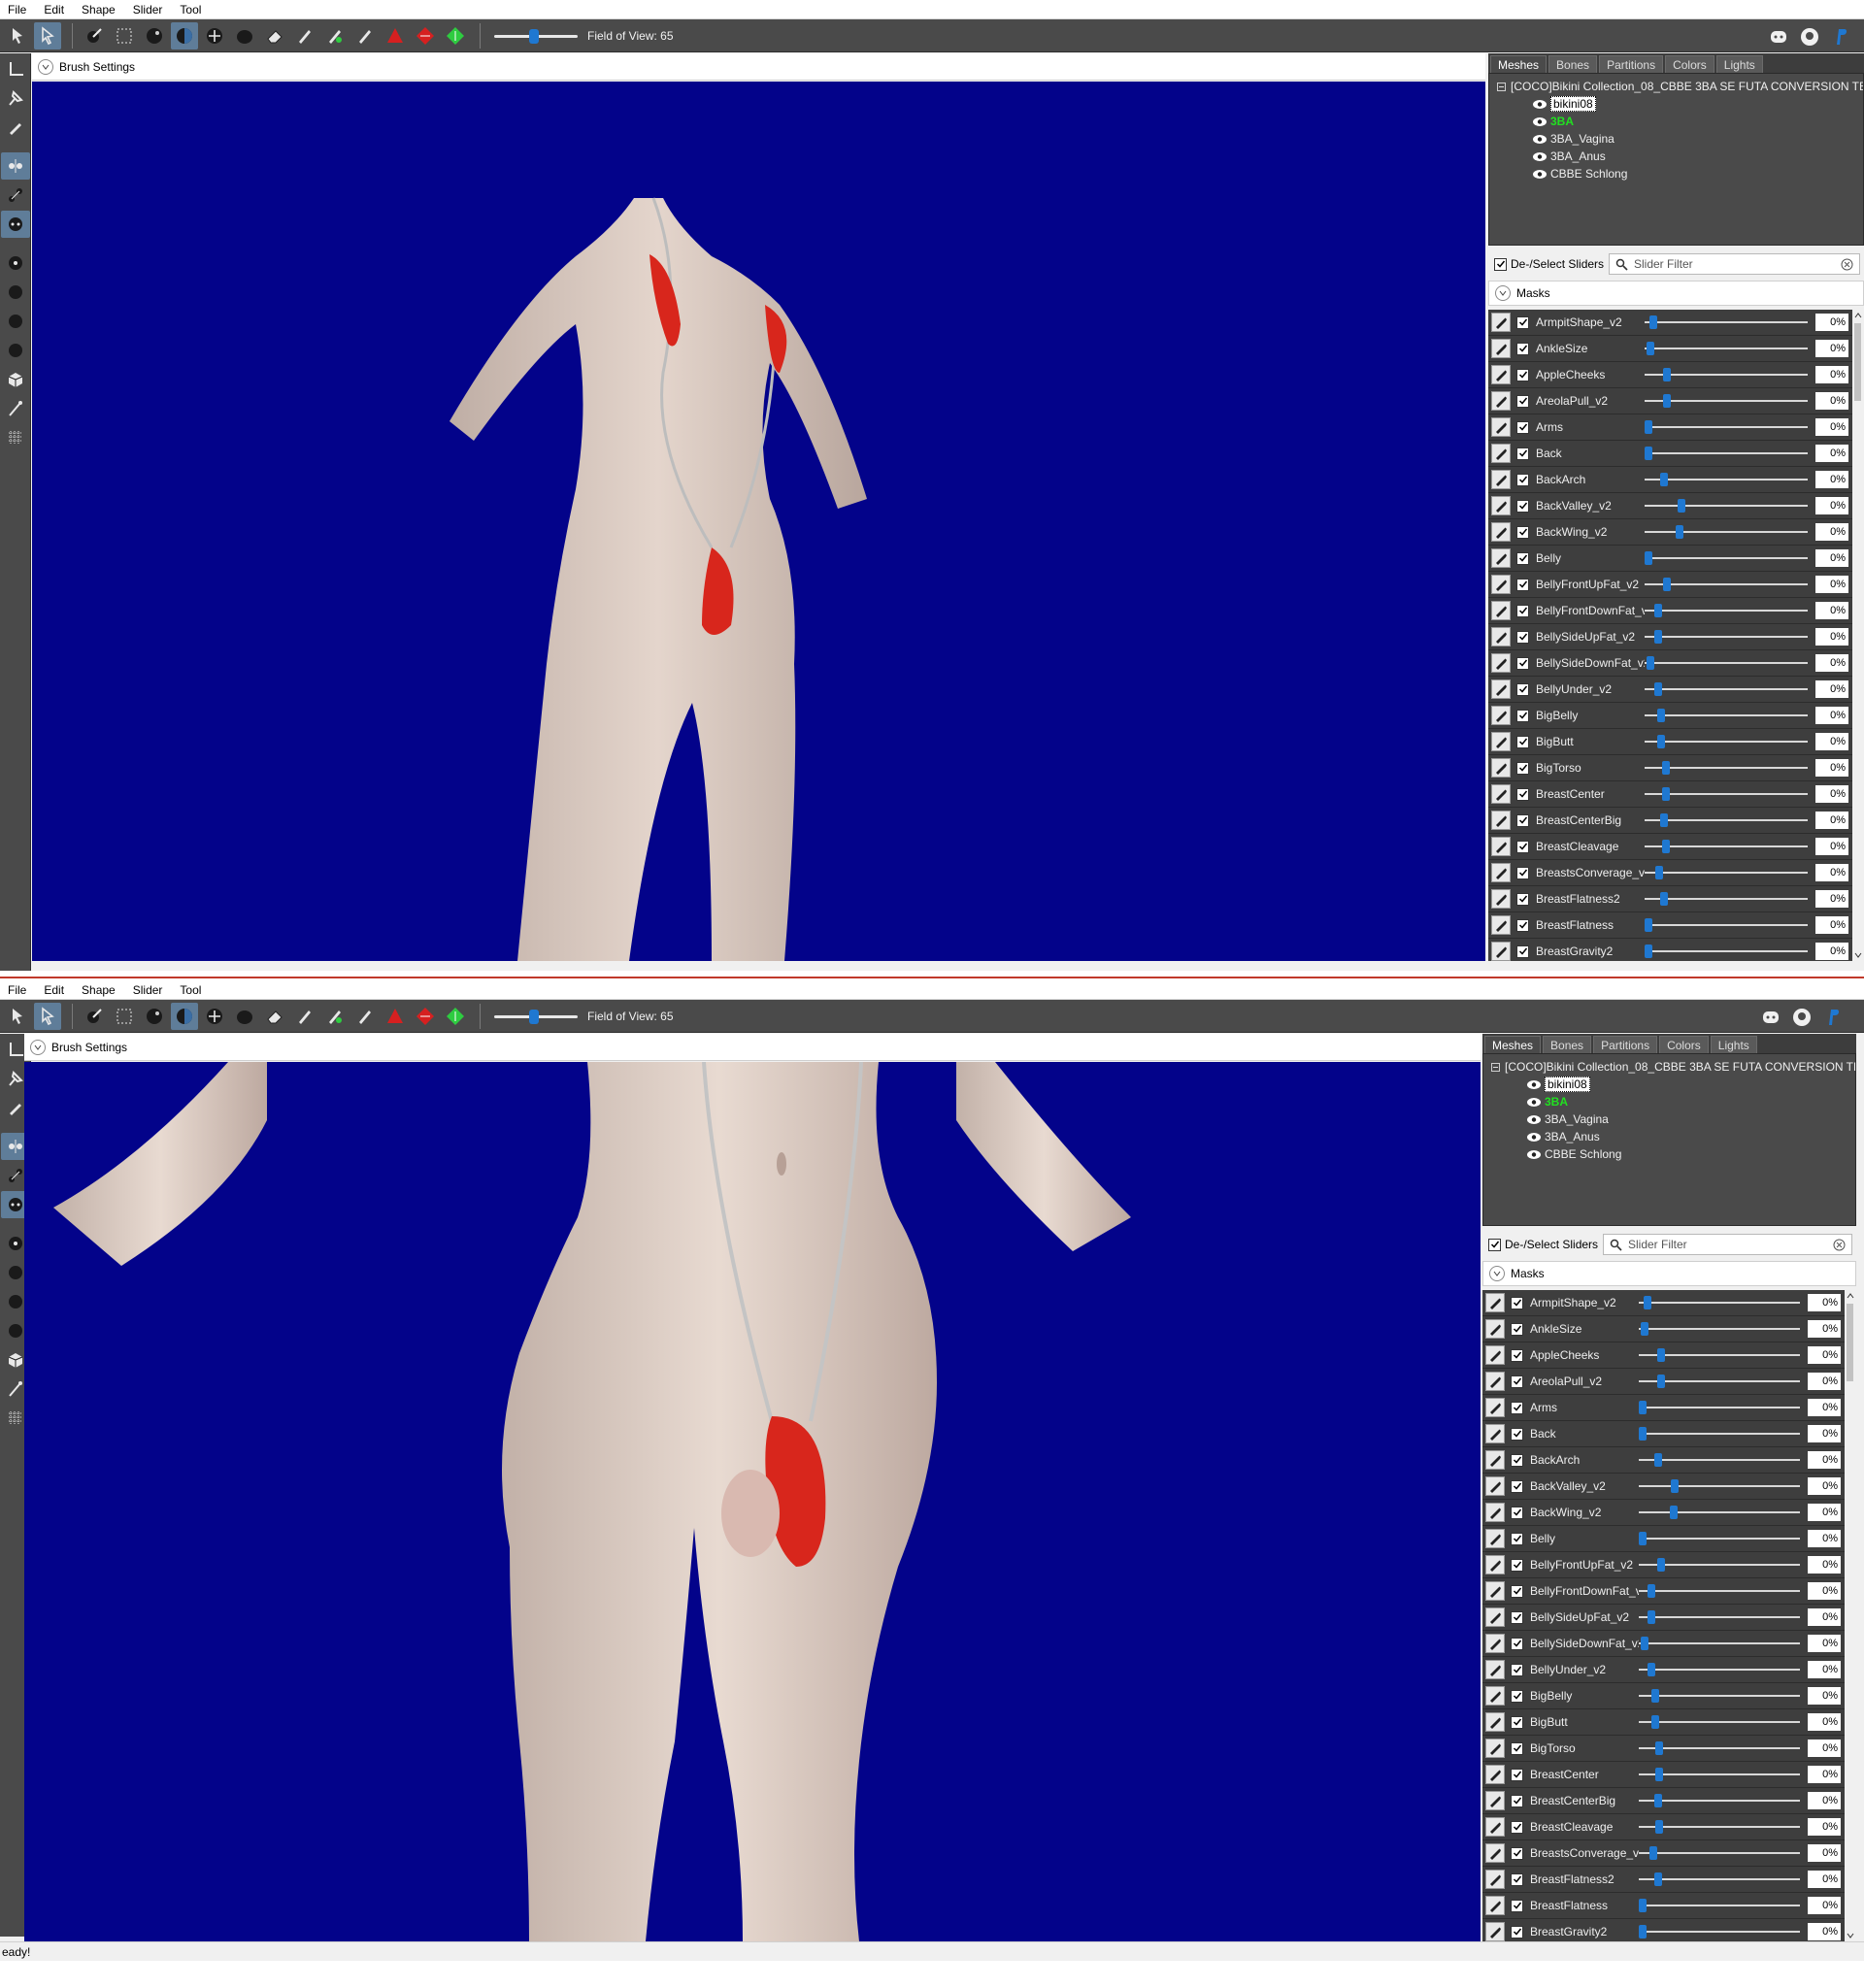  I want to click on mesh-item: 3BA_Anus, so click(1676, 156).